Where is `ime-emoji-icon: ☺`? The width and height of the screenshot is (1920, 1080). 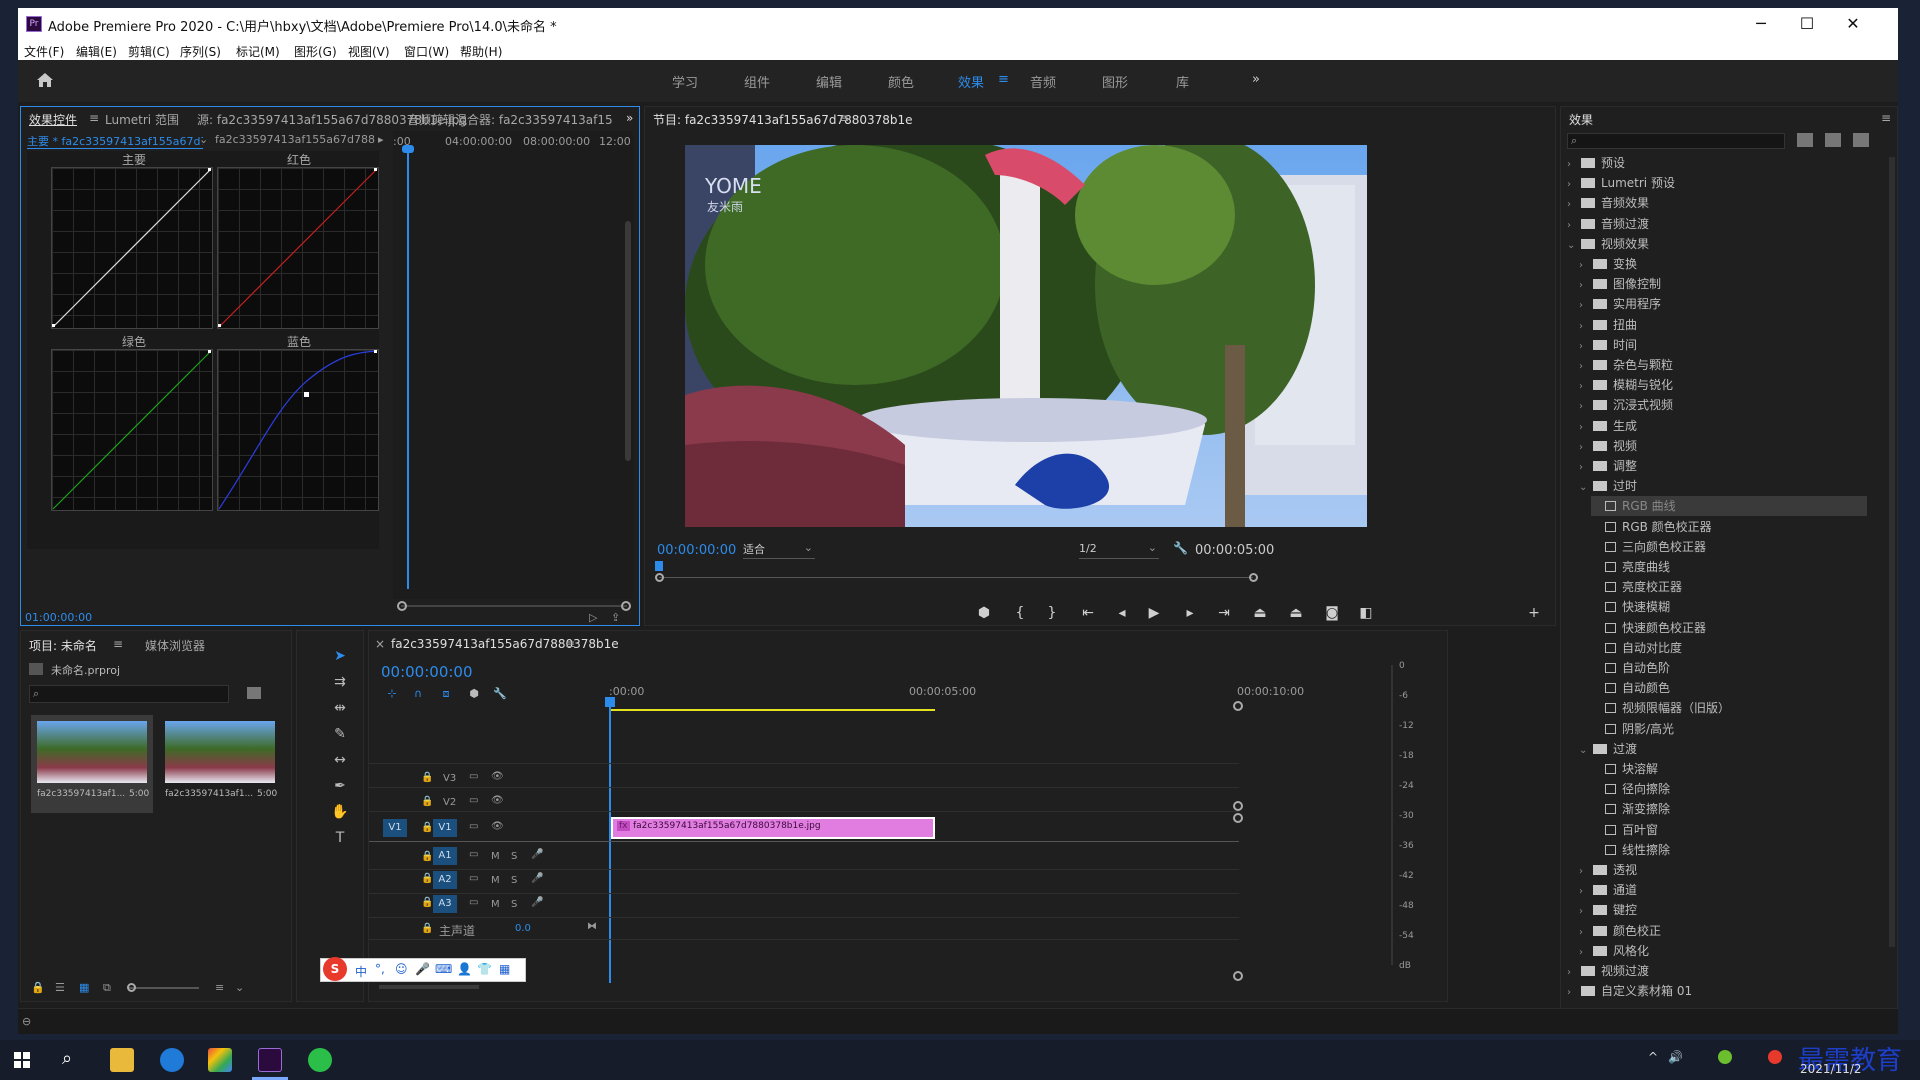 ime-emoji-icon: ☺ is located at coordinates (401, 969).